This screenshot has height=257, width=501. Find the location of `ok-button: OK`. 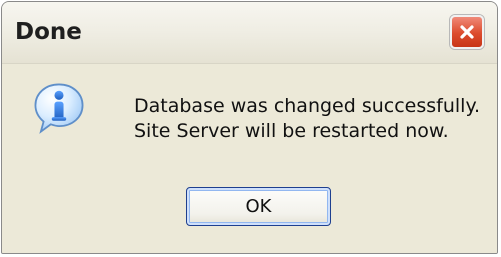

ok-button: OK is located at coordinates (258, 206).